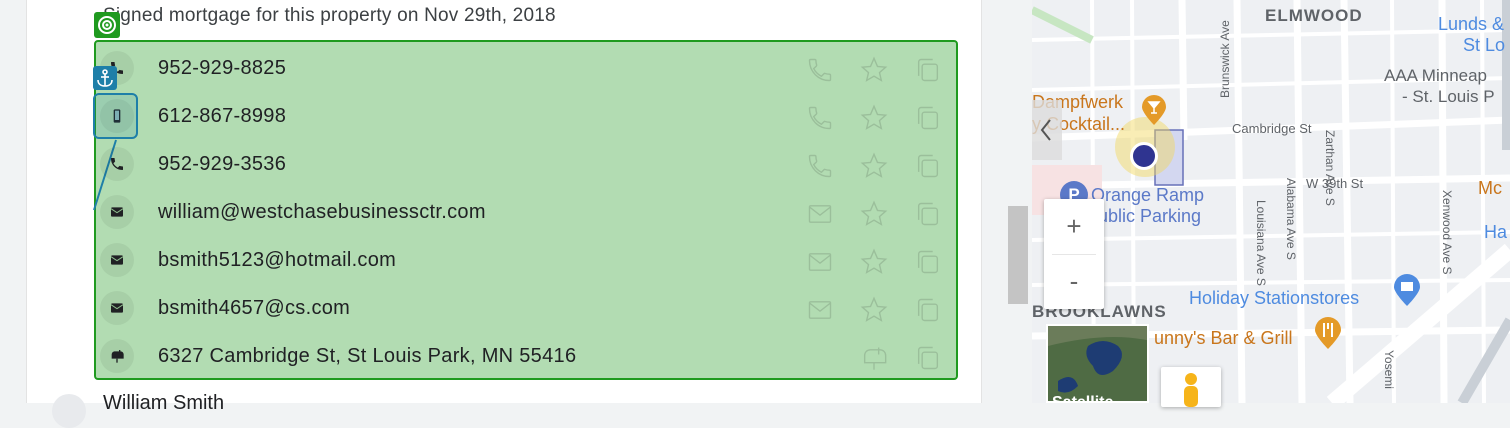  What do you see at coordinates (1471, 24) in the screenshot?
I see `map-label-poi: Lunds &` at bounding box center [1471, 24].